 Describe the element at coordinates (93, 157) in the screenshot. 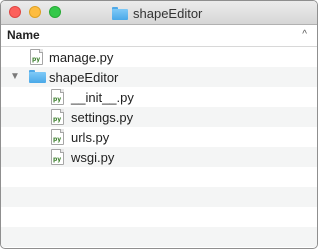

I see `list-item-label: wsgi.py` at that location.